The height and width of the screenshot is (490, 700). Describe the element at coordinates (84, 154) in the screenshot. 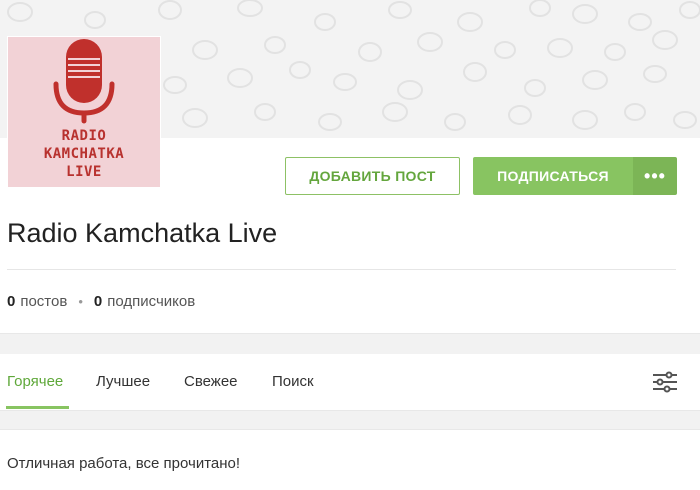

I see `avatar-text-line-2: KAMCHATKA` at that location.